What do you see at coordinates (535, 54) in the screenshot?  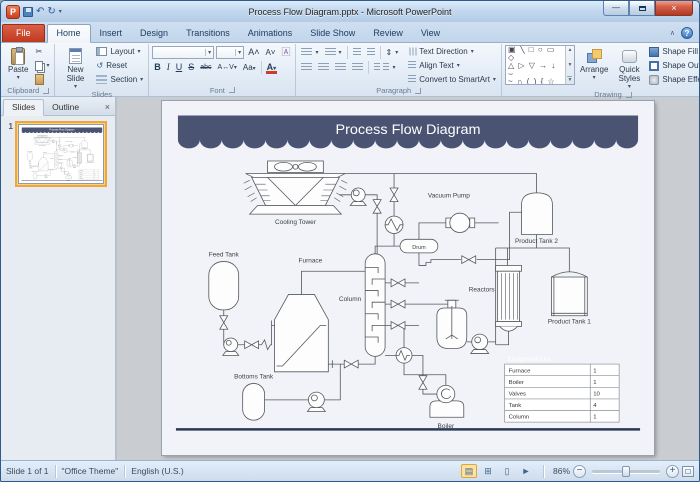 I see `shape-row: ▣ ╲ □ ○ ▭ ◇` at bounding box center [535, 54].